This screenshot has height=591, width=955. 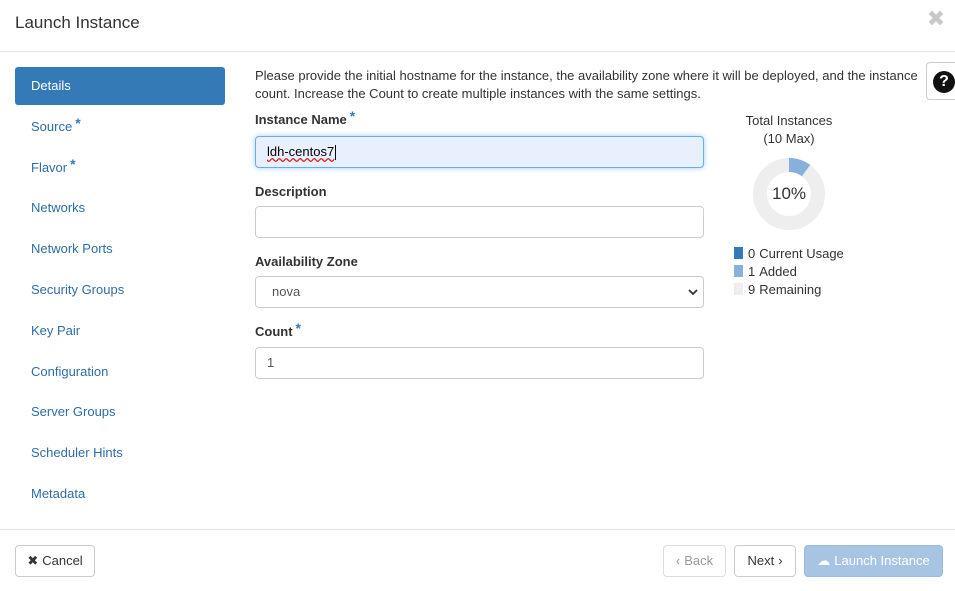 What do you see at coordinates (944, 82) in the screenshot?
I see `question-icon: ?` at bounding box center [944, 82].